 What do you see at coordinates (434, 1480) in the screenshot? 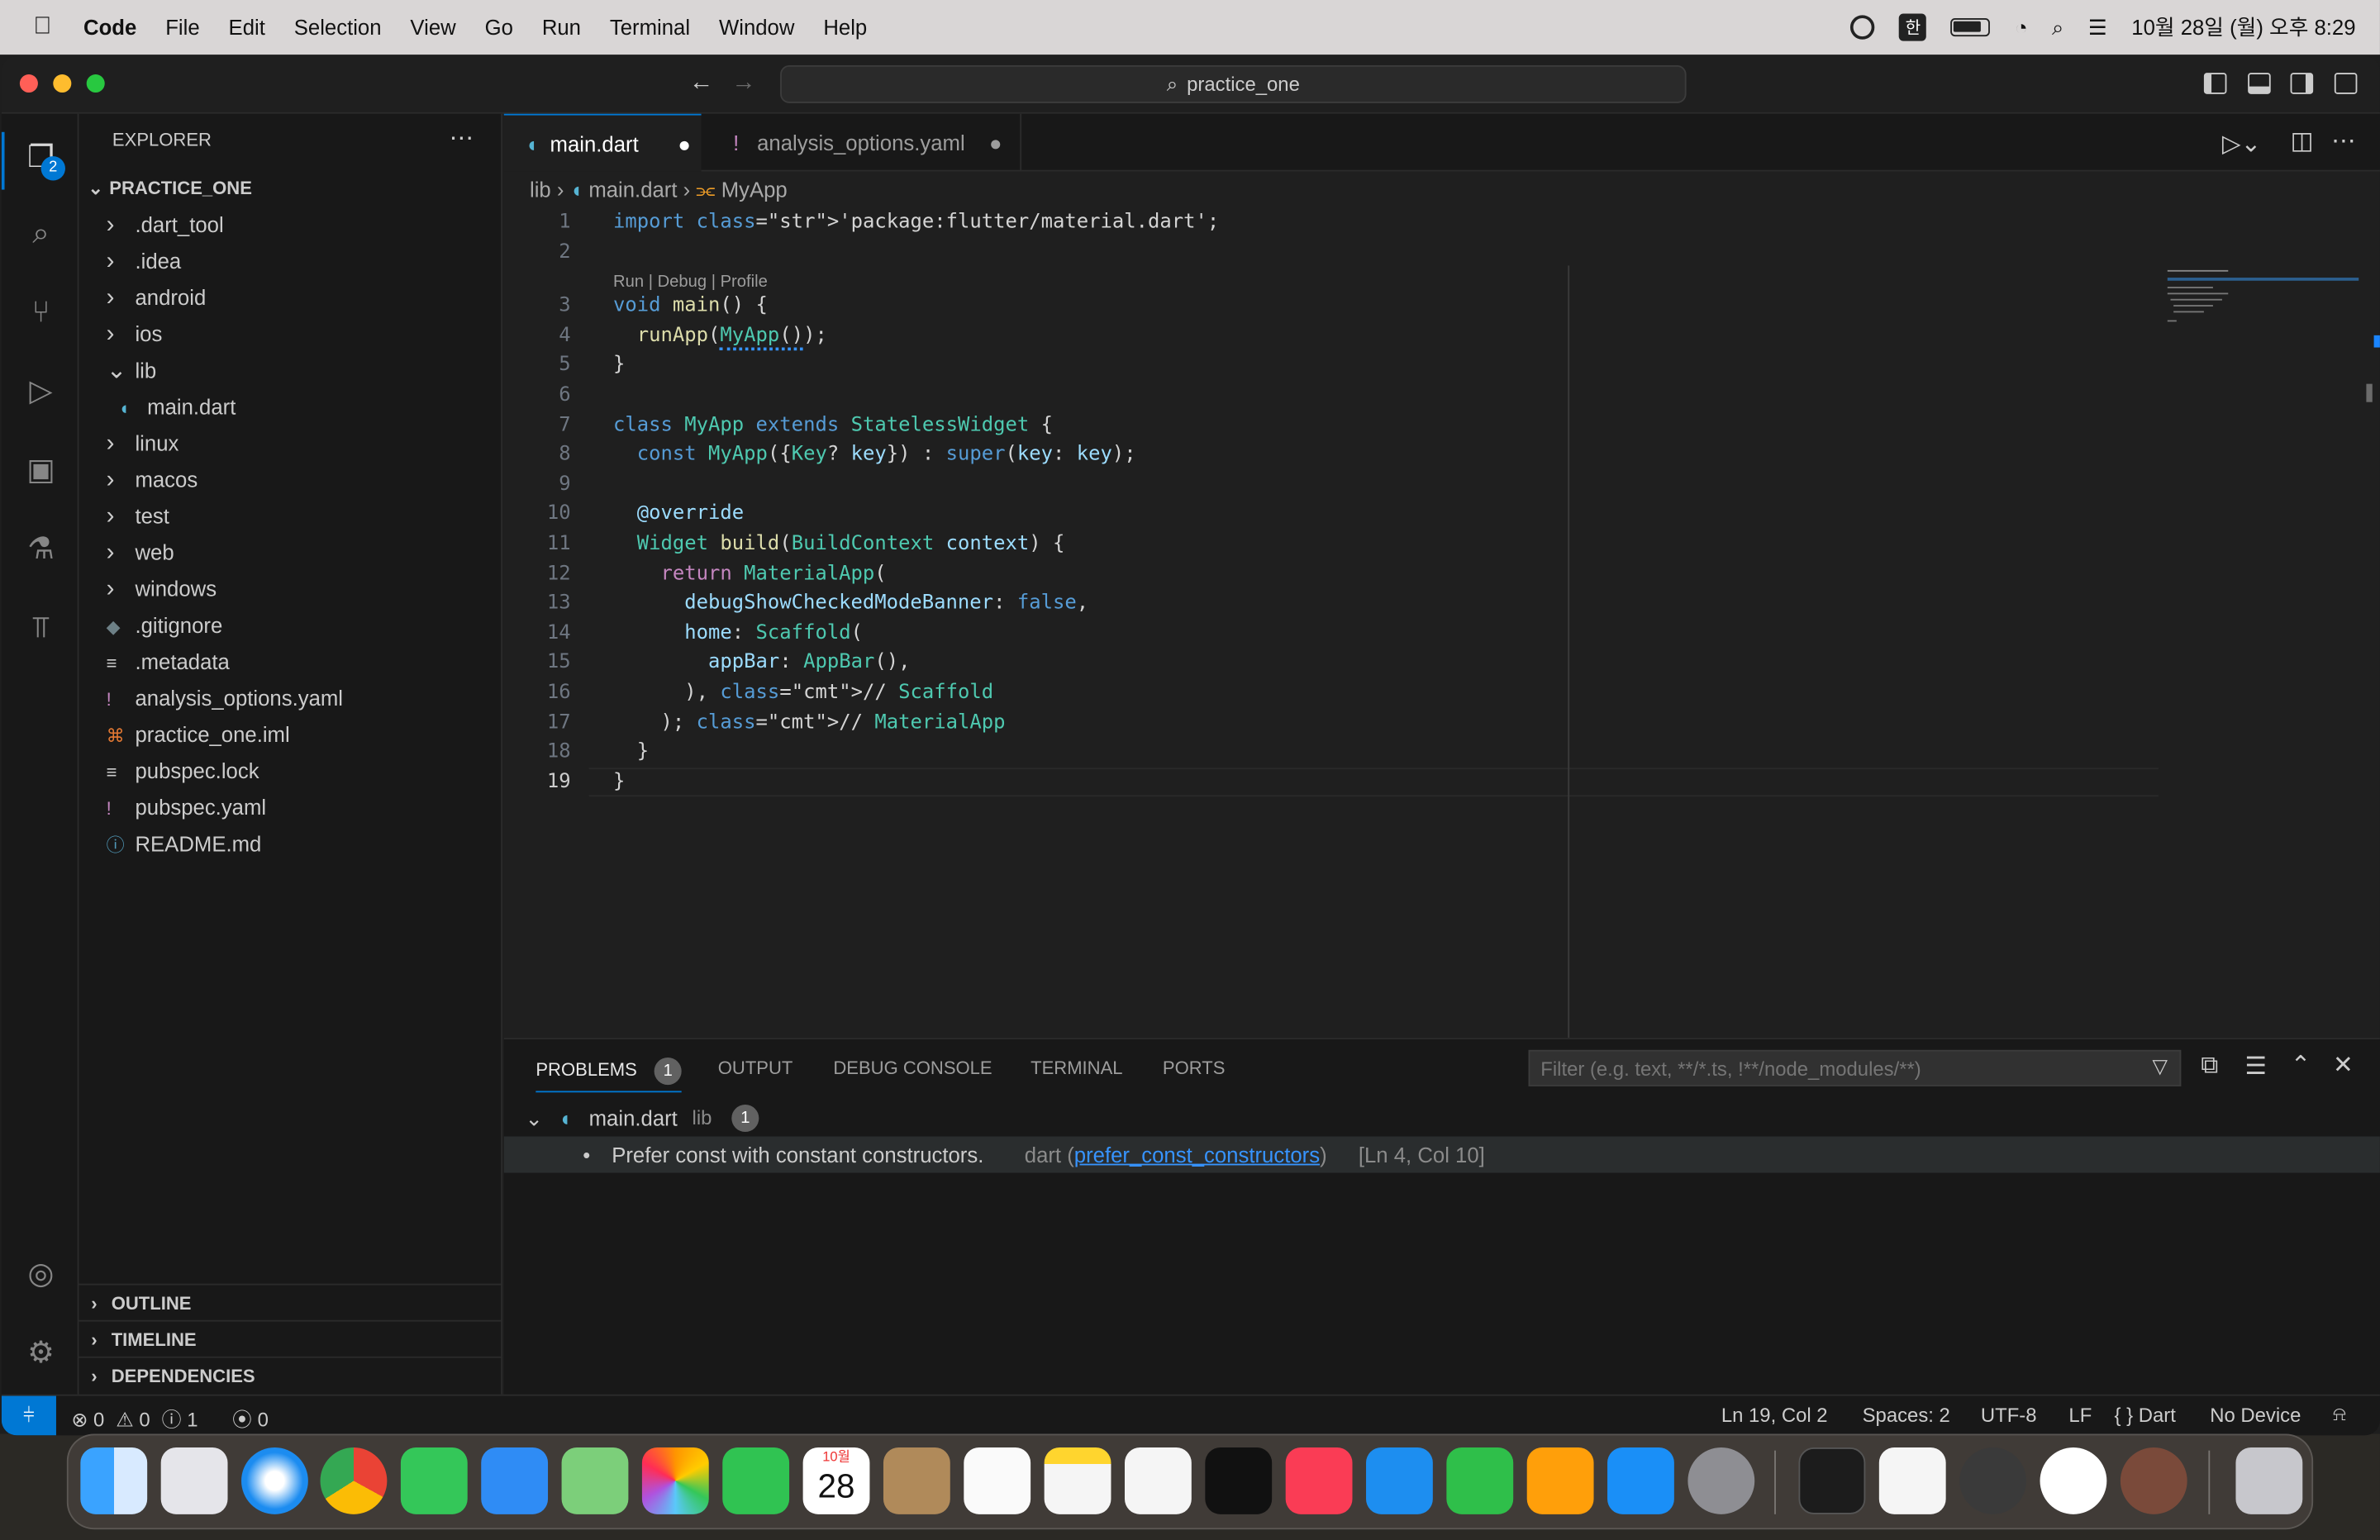
I see `messages-icon` at bounding box center [434, 1480].